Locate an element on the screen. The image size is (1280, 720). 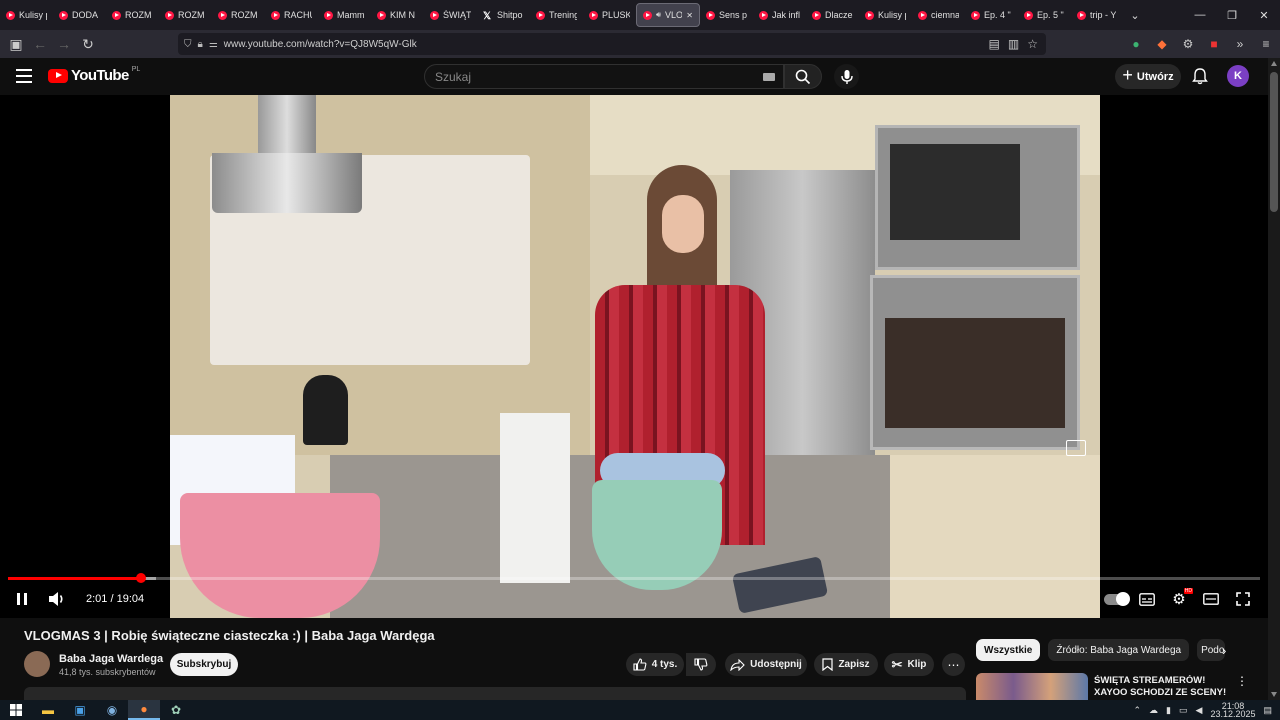
save-button: Zapisz is located at coordinates (846, 664).